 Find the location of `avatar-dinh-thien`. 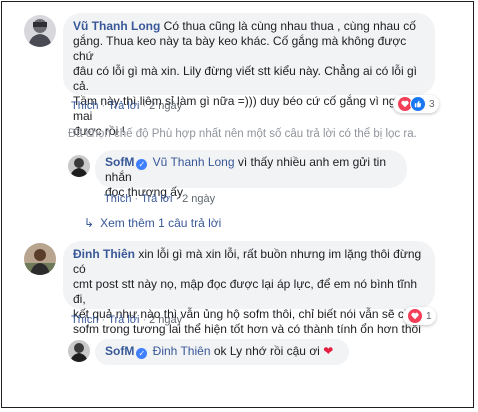

avatar-dinh-thien is located at coordinates (40, 259).